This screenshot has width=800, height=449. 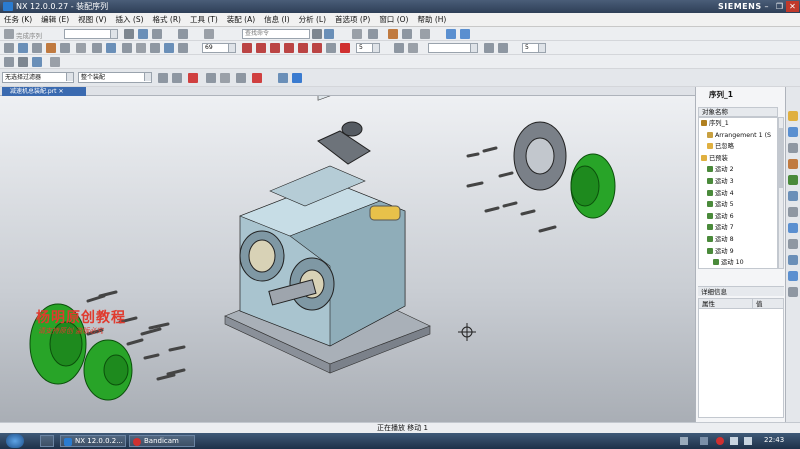 I want to click on menu-edit: 编辑 (E), so click(x=55, y=19).